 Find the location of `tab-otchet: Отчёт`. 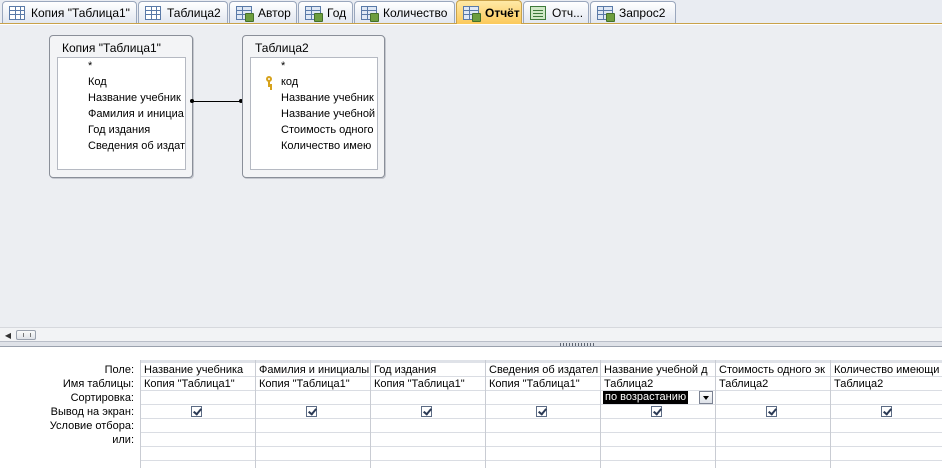

tab-otchet: Отчёт is located at coordinates (489, 12).